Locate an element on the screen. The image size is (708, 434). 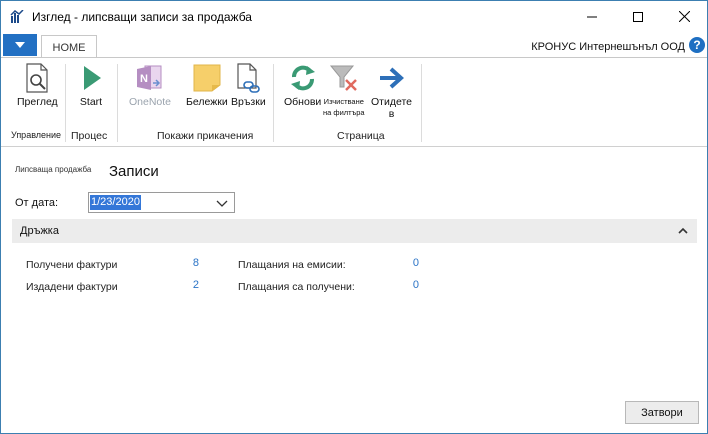
app-menu-button is located at coordinates (20, 45).